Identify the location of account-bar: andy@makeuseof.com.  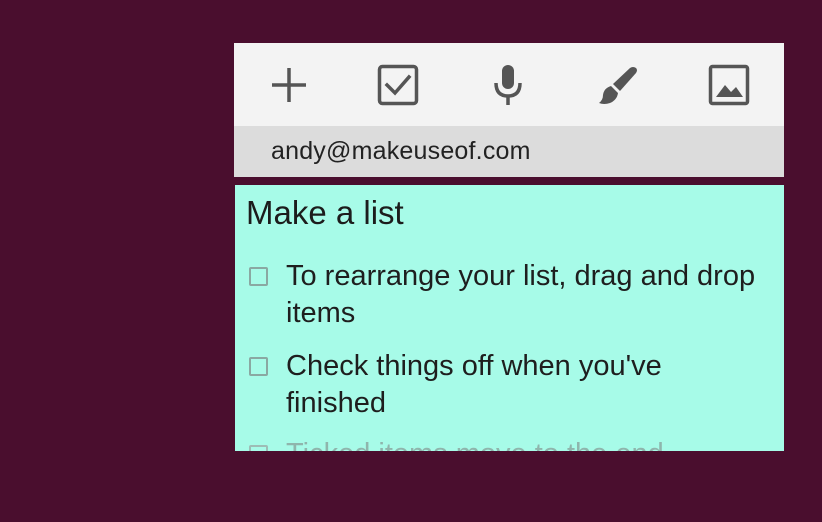
(509, 151).